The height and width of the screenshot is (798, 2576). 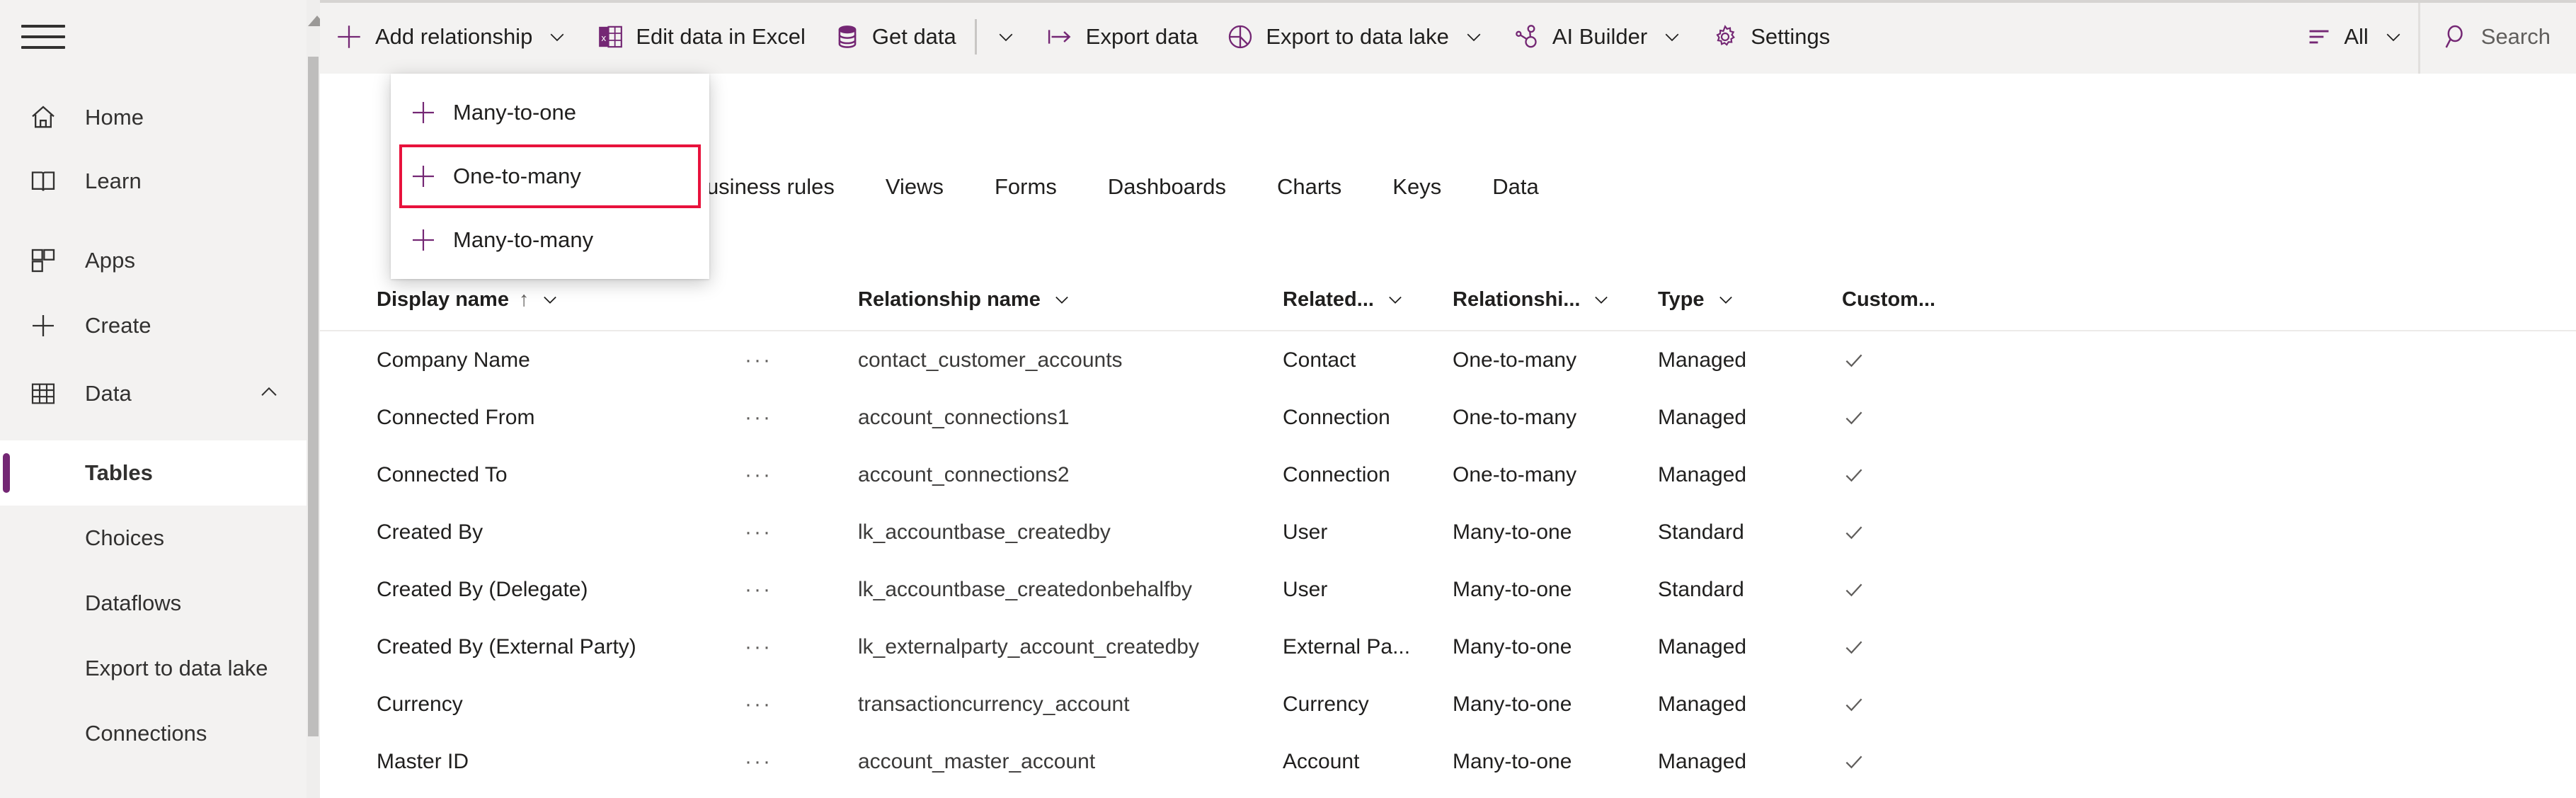 What do you see at coordinates (159, 325) in the screenshot?
I see `sidebar-item-create: Create` at bounding box center [159, 325].